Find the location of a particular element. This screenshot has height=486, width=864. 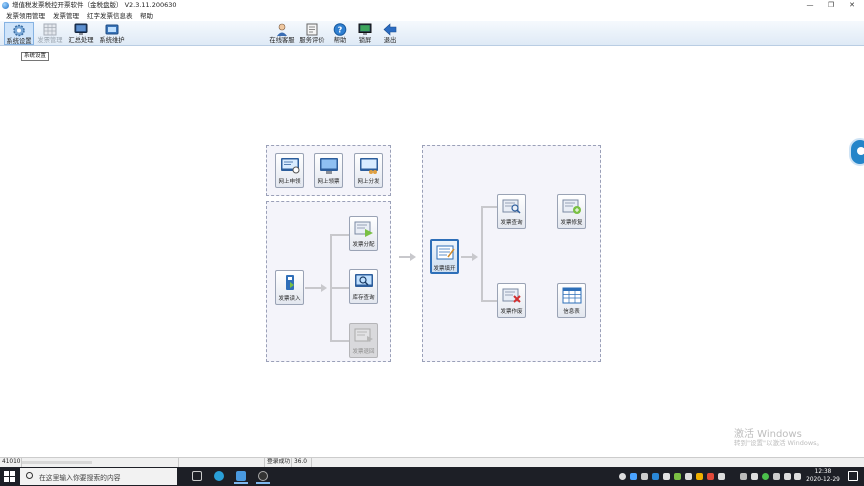

stock-query-tile: 库存查询 is located at coordinates (363, 286).